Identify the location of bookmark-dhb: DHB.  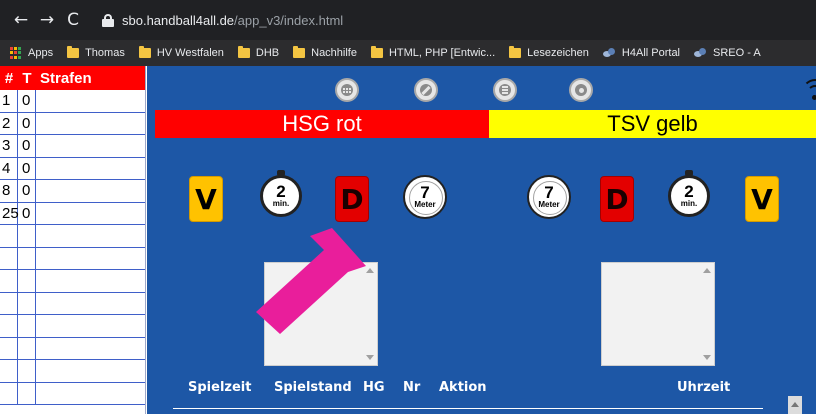
(258, 52).